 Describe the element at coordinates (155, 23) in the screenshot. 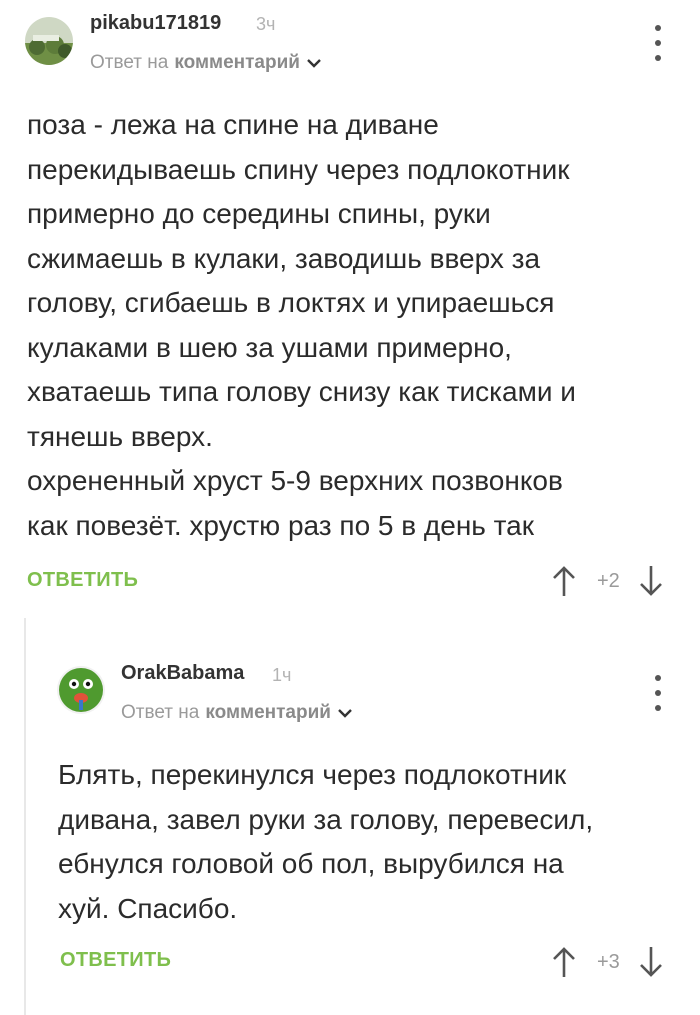

I see `username: pikabu171819` at that location.